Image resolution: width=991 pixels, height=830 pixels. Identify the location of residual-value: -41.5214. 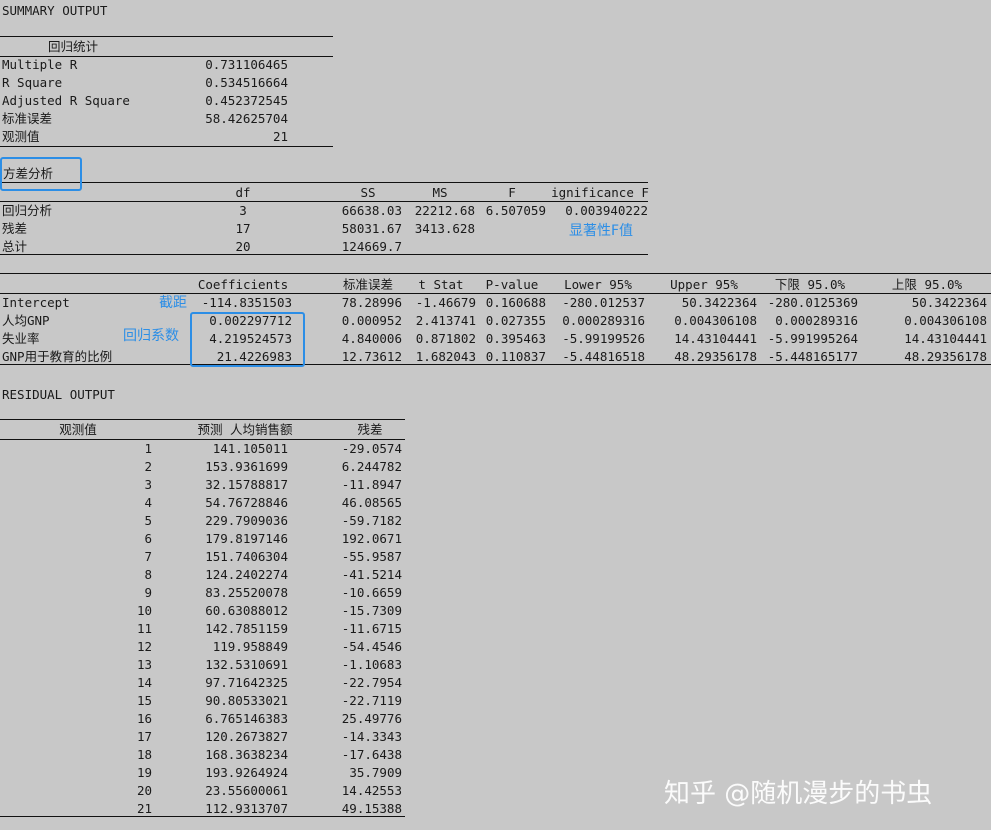
(371, 574).